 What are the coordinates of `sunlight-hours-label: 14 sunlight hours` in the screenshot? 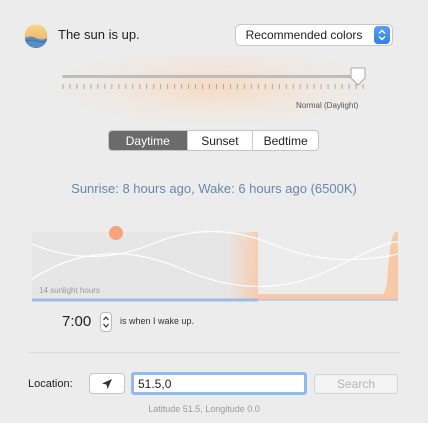 It's located at (69, 290).